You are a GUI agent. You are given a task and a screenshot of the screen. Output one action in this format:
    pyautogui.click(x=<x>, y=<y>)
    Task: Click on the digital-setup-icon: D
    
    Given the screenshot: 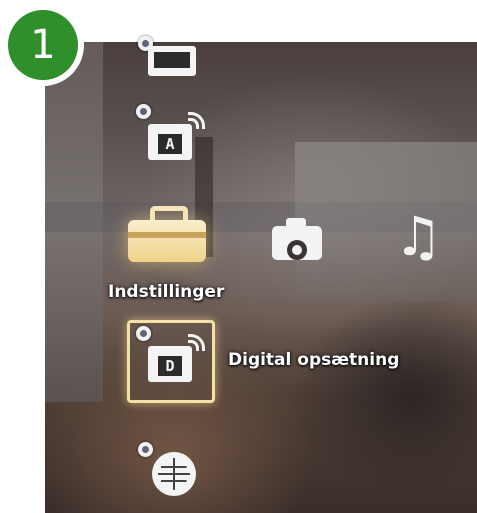 What is the action you would take?
    pyautogui.click(x=171, y=357)
    